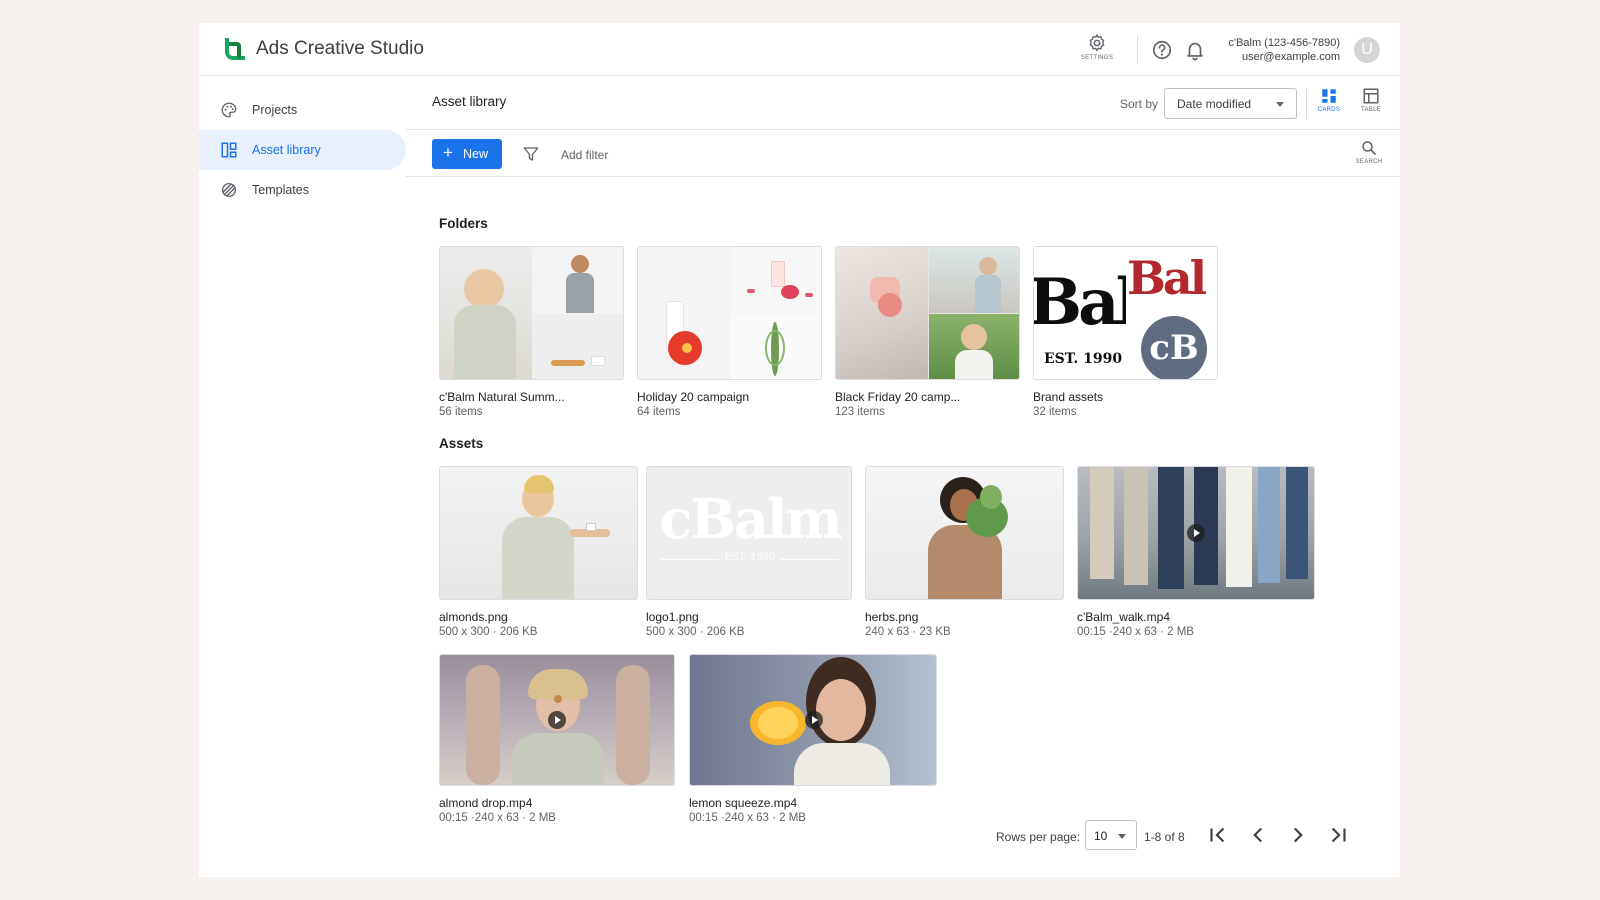  Describe the element at coordinates (340, 48) in the screenshot. I see `app-title: Ads Creative Studio` at that location.